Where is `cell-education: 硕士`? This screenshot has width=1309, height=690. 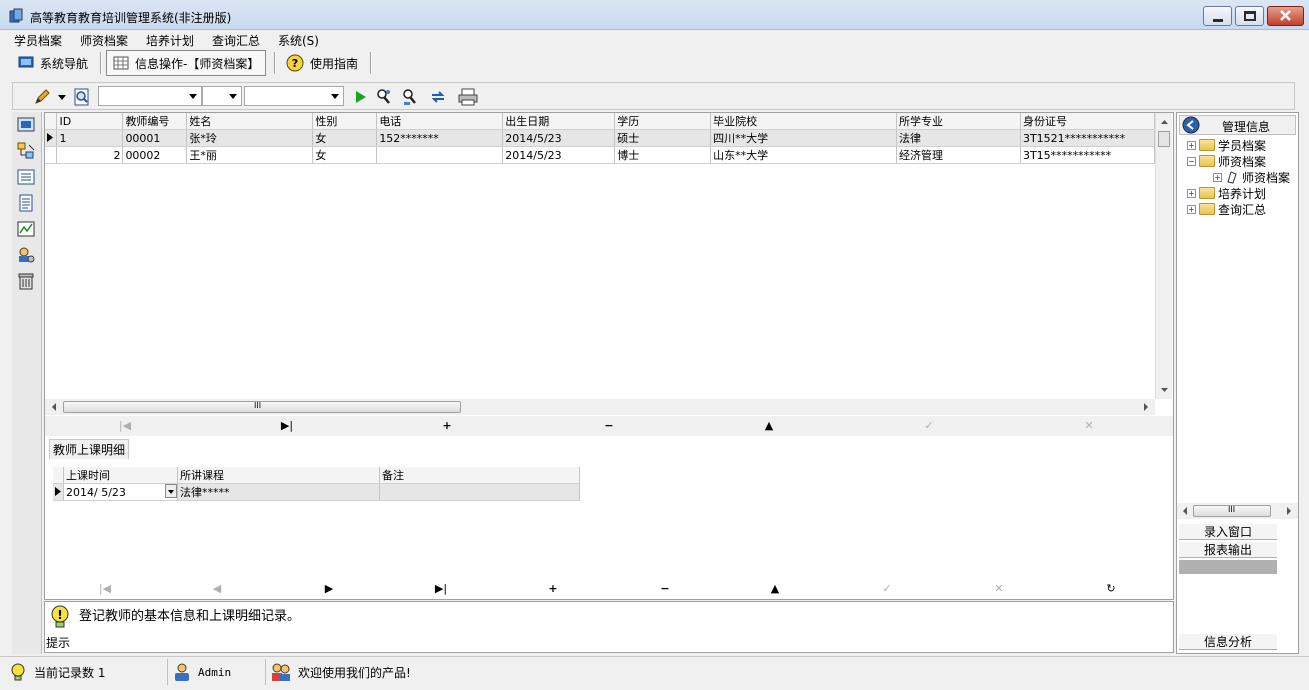
cell-education: 硕士 is located at coordinates (663, 138).